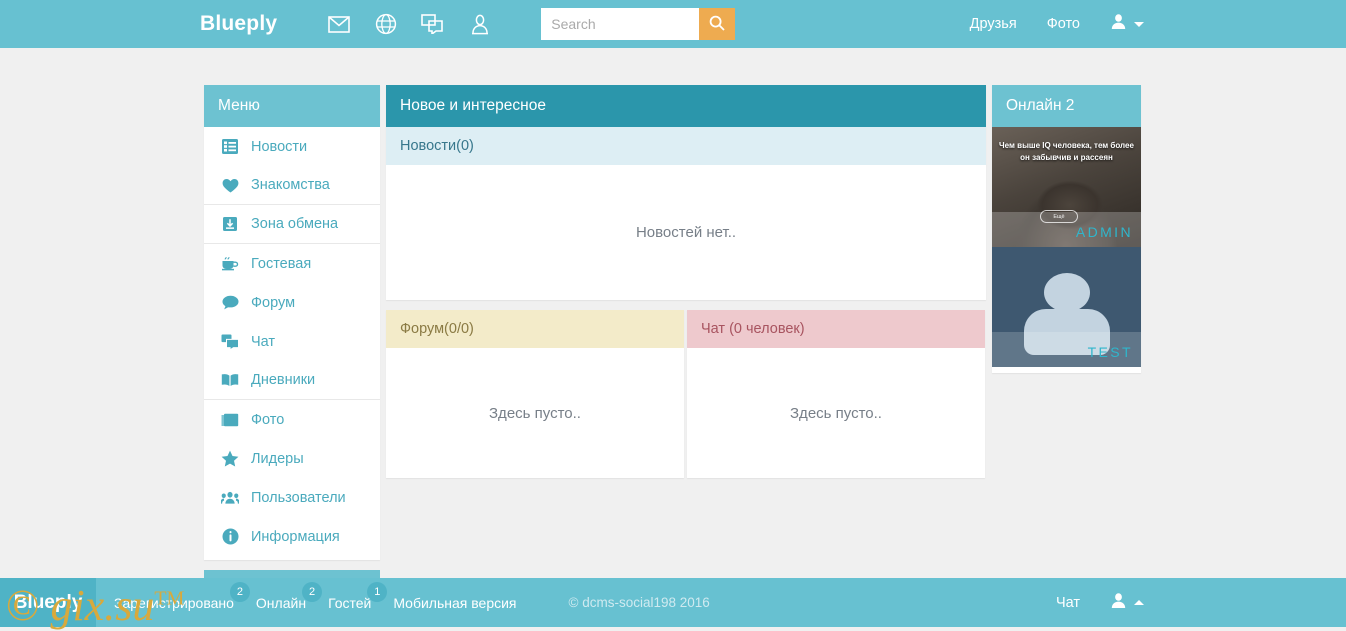  Describe the element at coordinates (292, 106) in the screenshot. I see `sidebar-title: Меню` at that location.